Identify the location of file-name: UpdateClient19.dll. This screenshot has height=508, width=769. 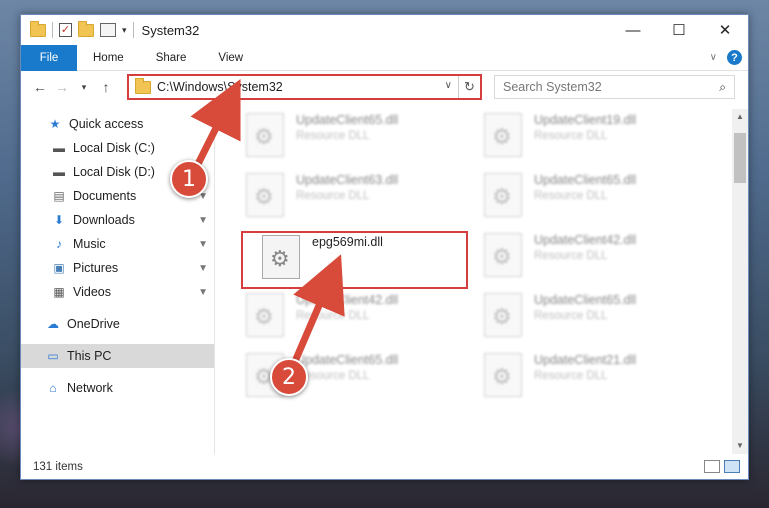
(585, 120).